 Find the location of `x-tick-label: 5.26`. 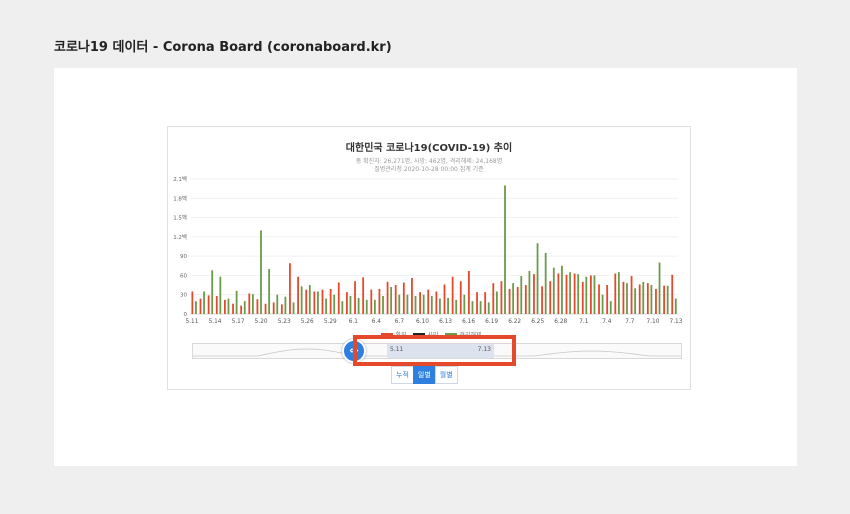

x-tick-label: 5.26 is located at coordinates (307, 322).